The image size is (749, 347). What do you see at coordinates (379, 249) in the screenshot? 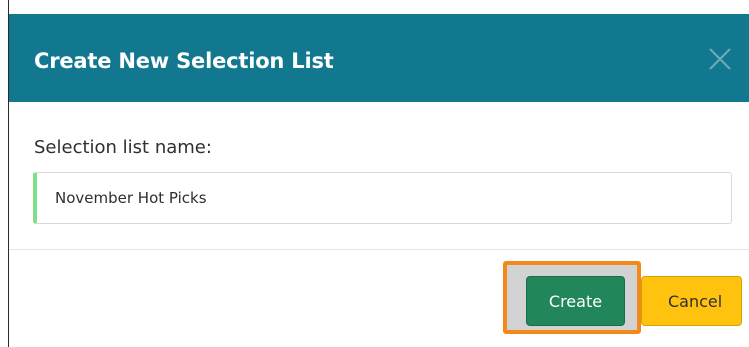
I see `footer-divider` at bounding box center [379, 249].